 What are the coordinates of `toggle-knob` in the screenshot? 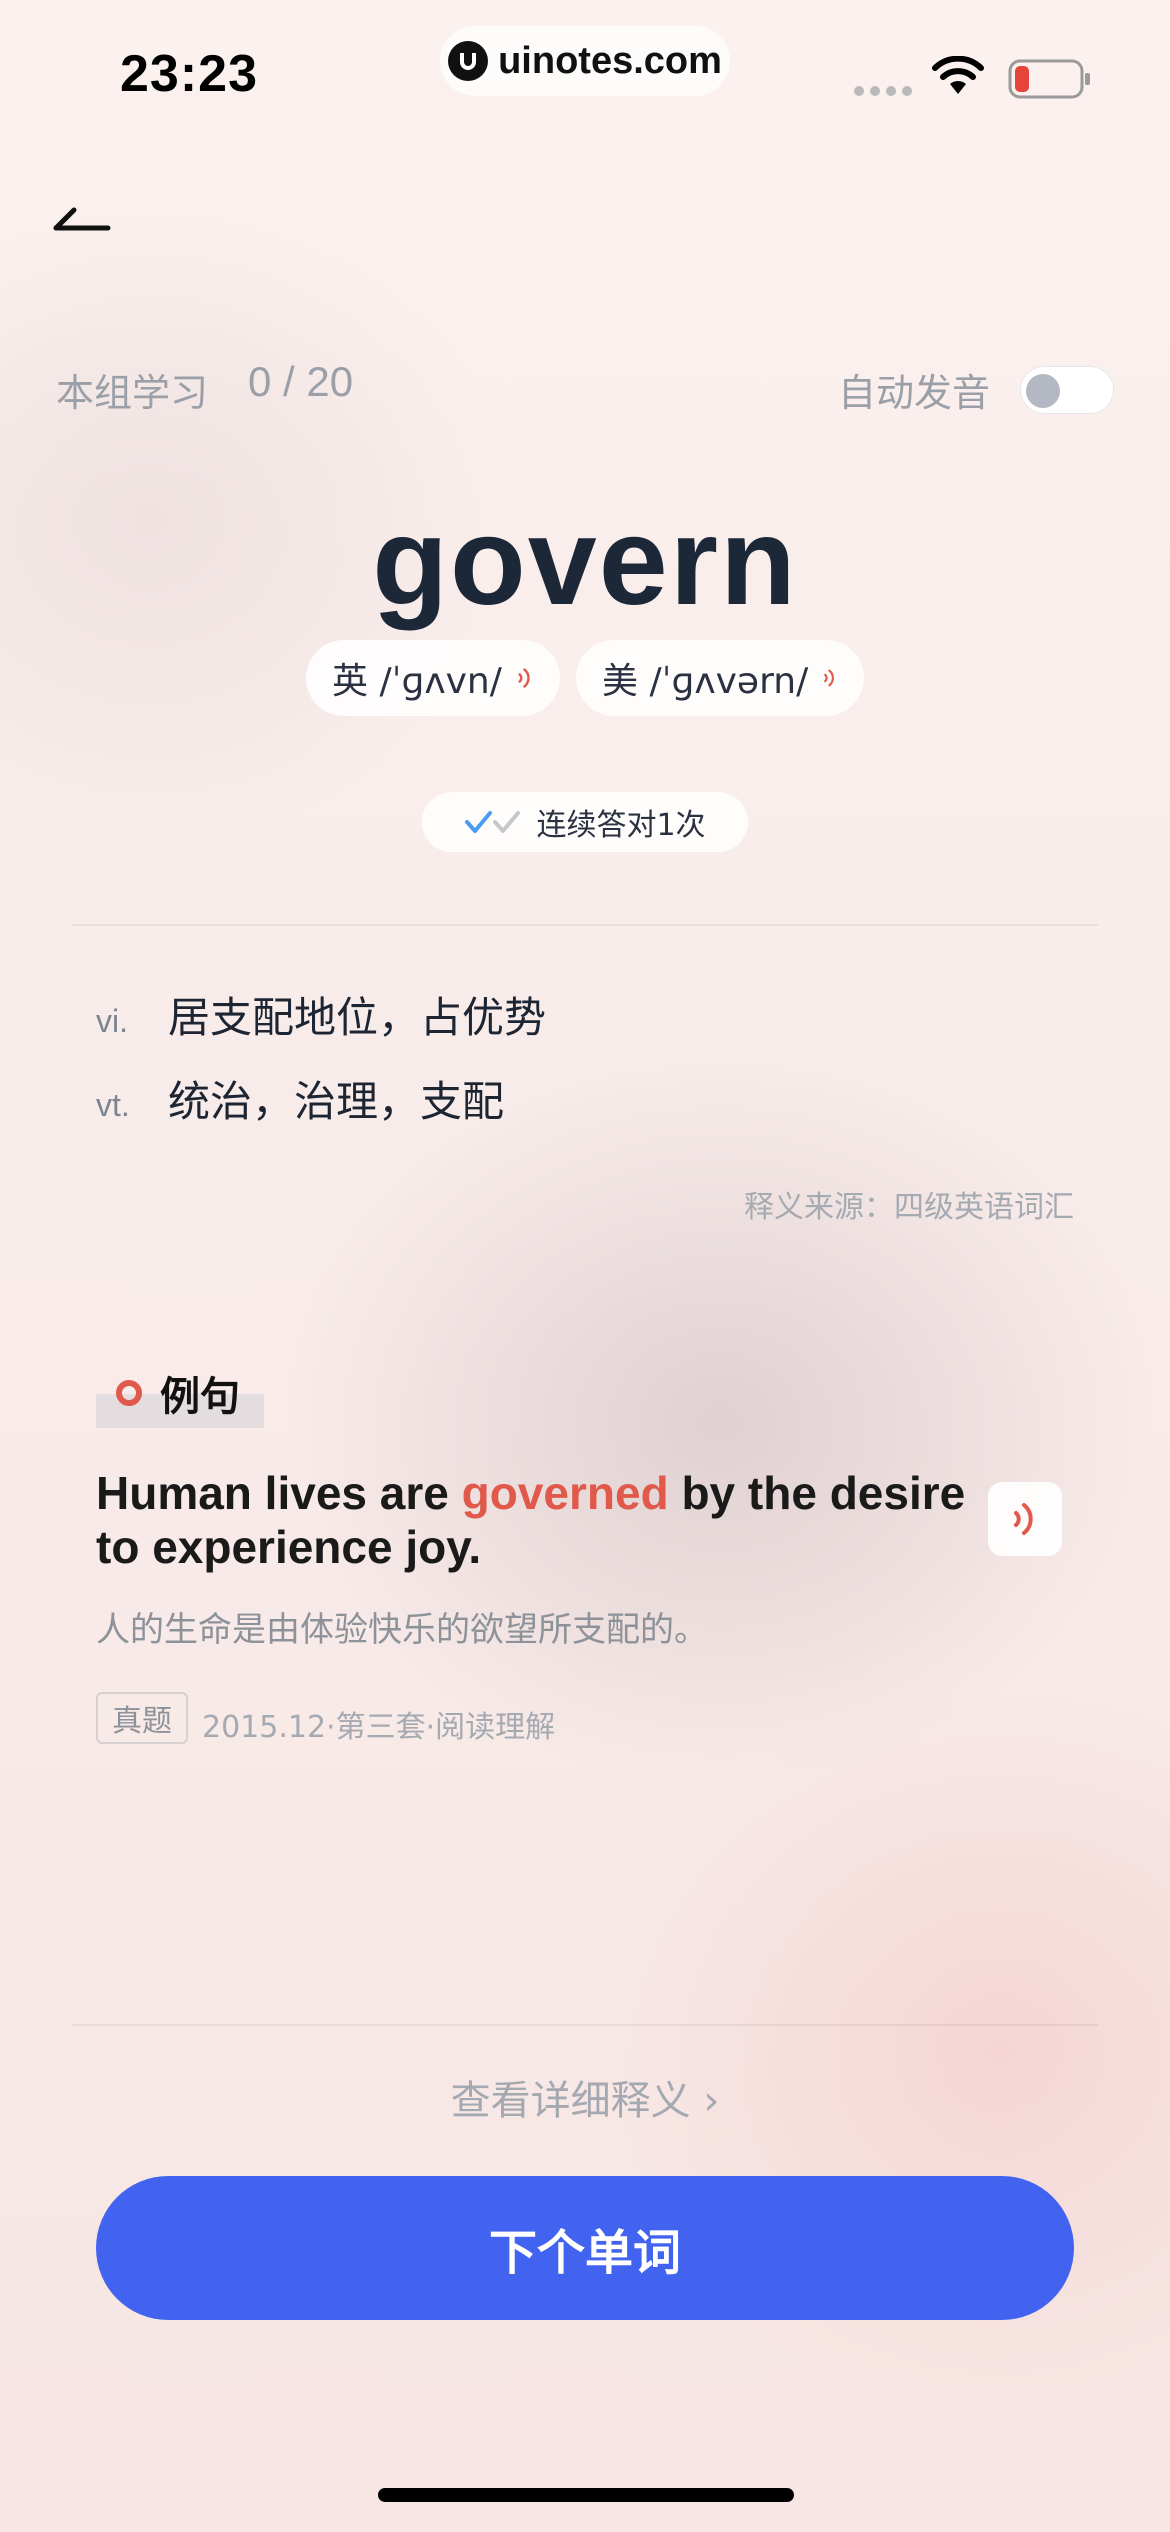 It's located at (1043, 391).